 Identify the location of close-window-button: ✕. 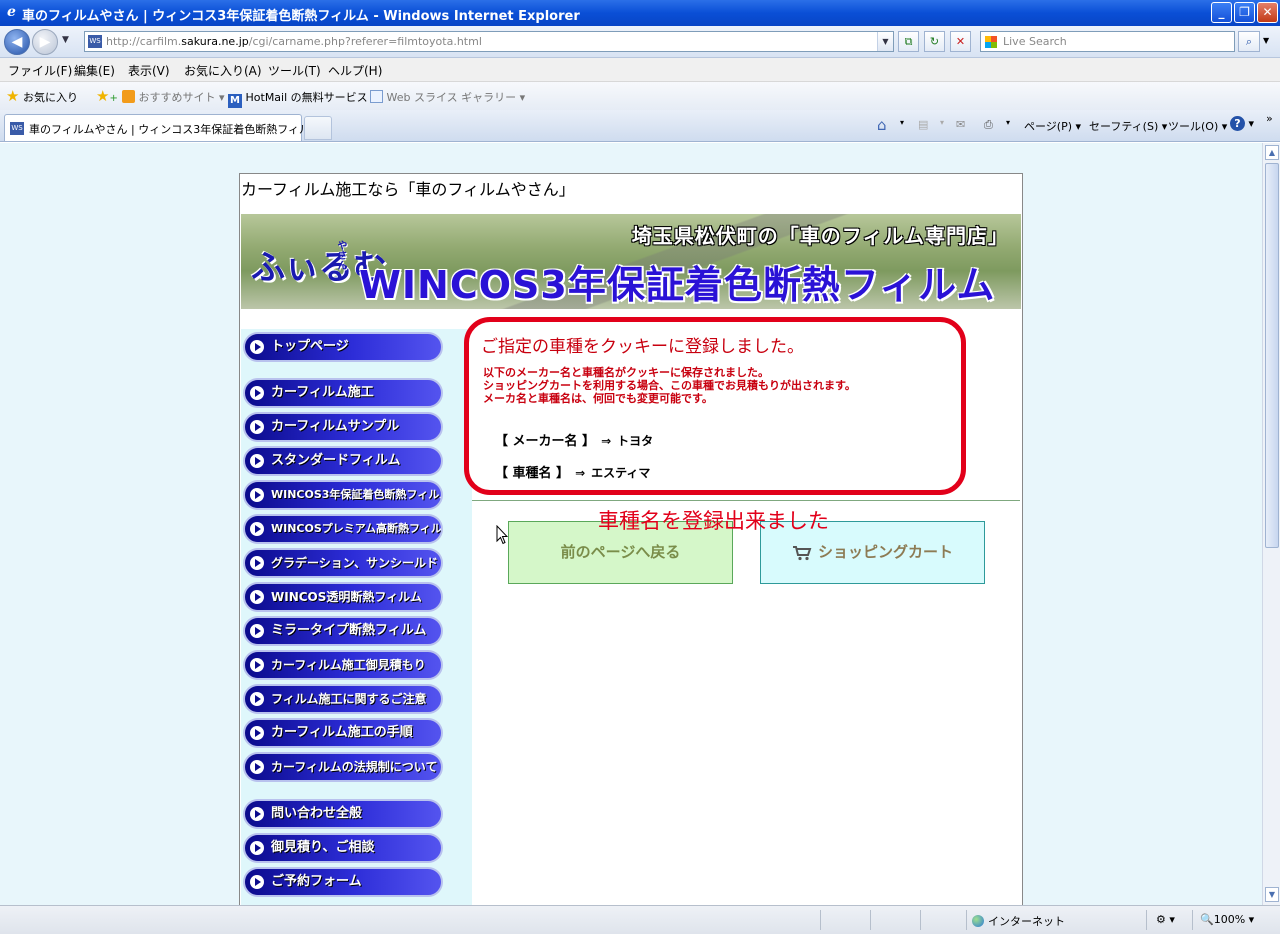
(1267, 12).